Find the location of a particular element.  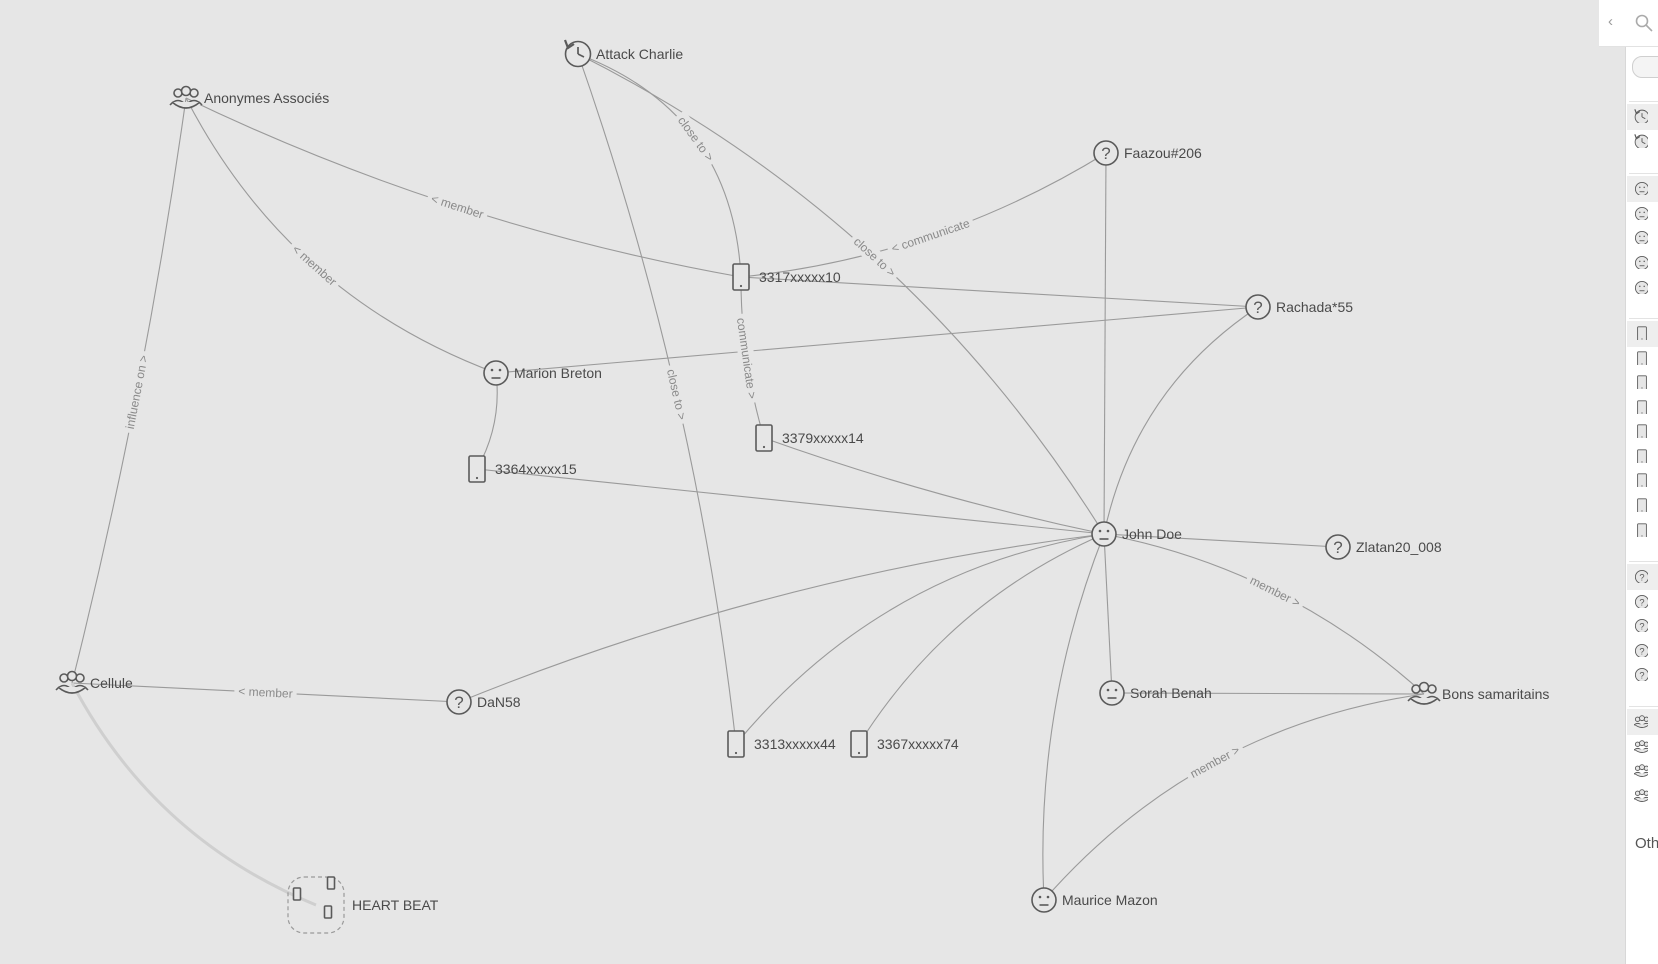

edge-p3364-john is located at coordinates (790, 501).